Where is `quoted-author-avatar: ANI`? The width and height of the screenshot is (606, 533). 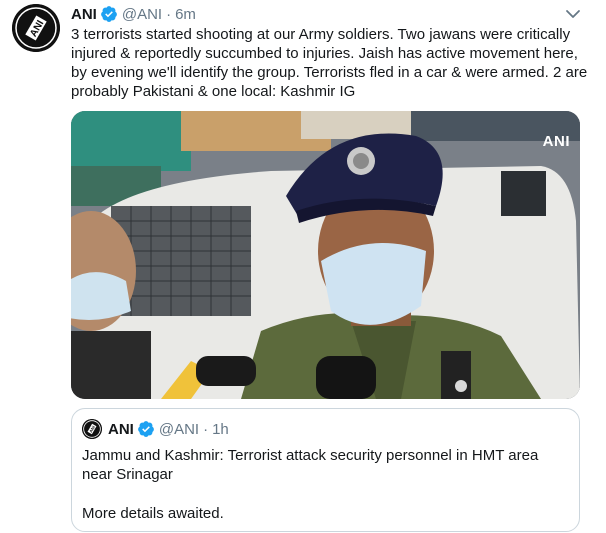
quoted-author-avatar: ANI is located at coordinates (92, 429).